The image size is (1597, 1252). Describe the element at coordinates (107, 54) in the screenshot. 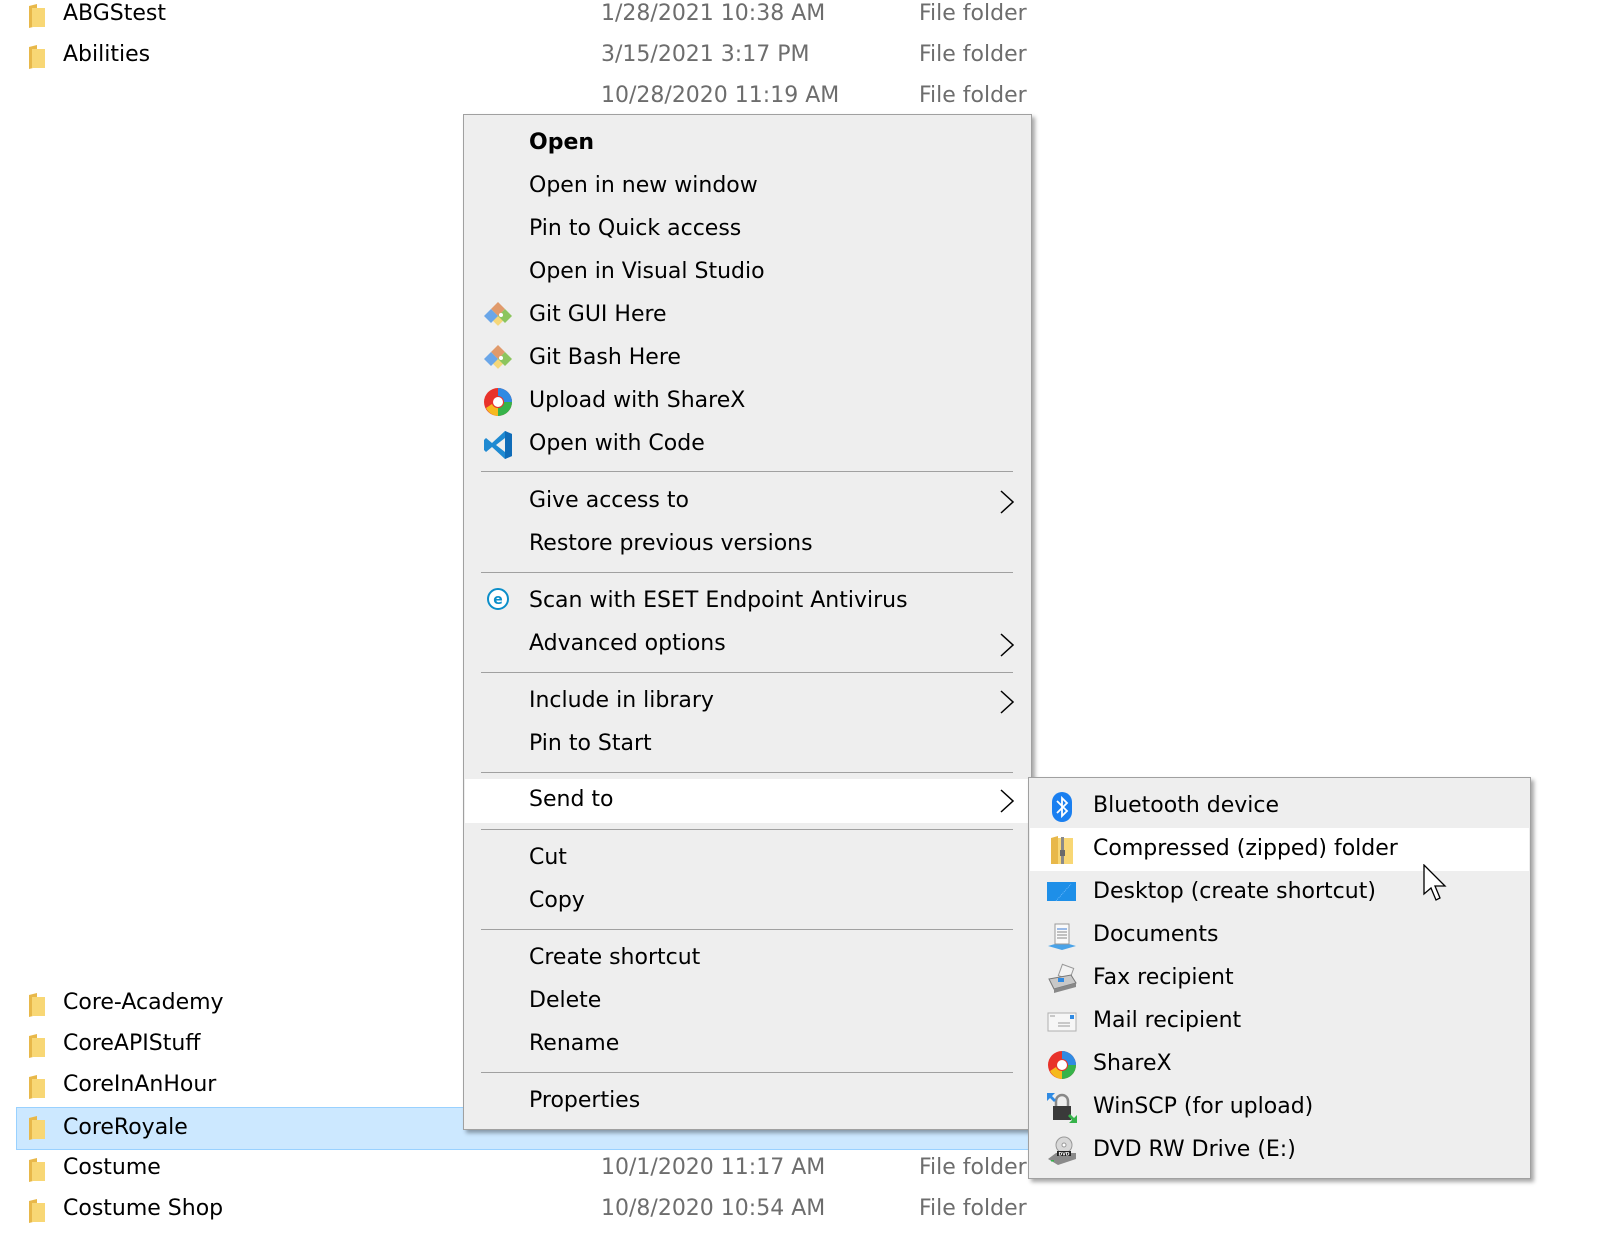

I see `file-name: Abilities` at that location.